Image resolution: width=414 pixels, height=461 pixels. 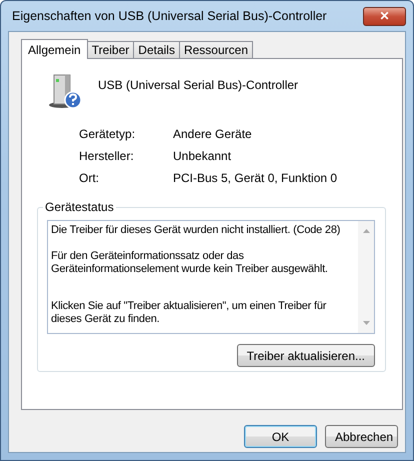 I want to click on tab: Allgemein, so click(x=54, y=49).